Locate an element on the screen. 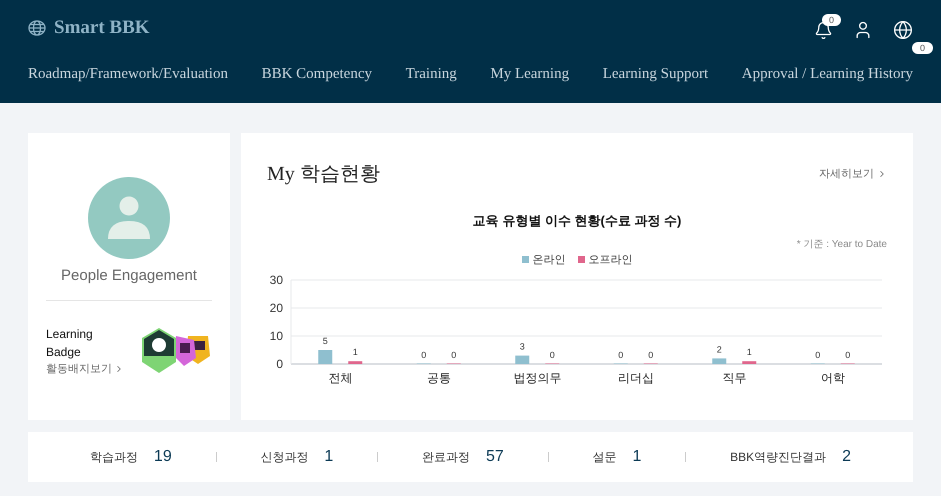 The height and width of the screenshot is (496, 941). stat-value: 19 is located at coordinates (163, 457).